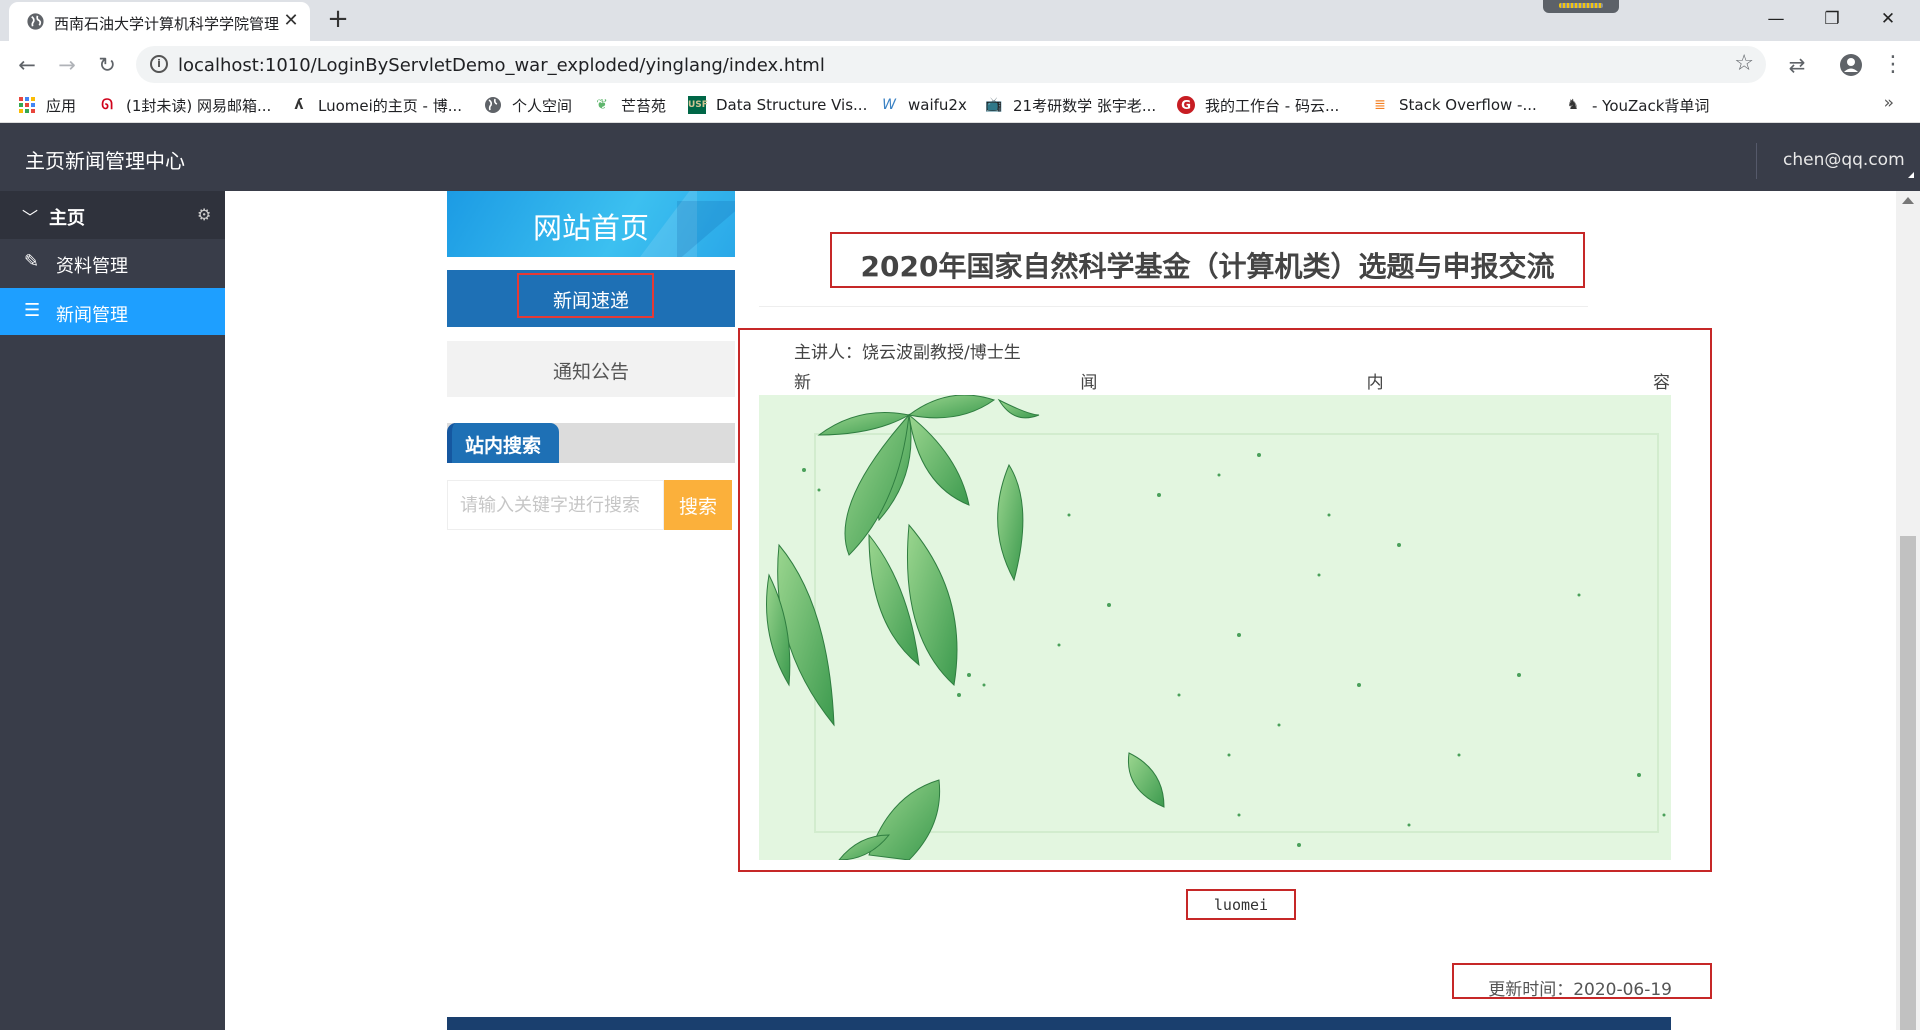 The image size is (1920, 1030). I want to click on search-input, so click(555, 505).